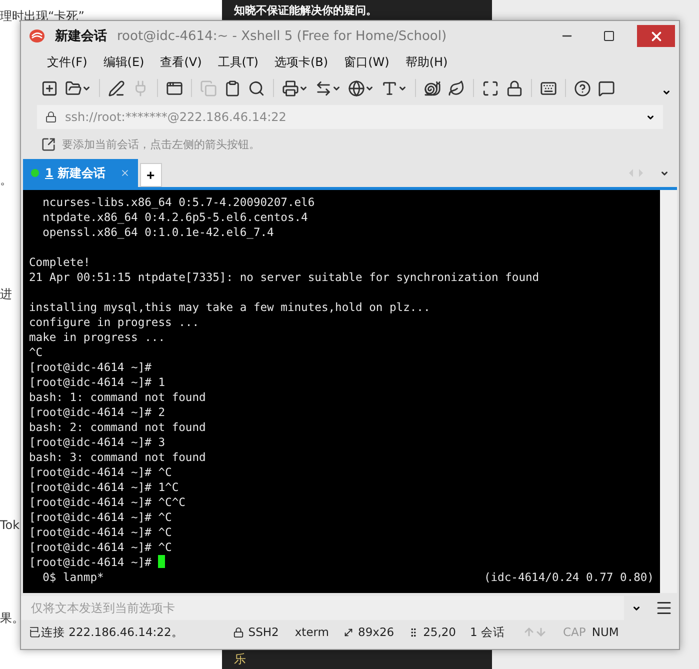  I want to click on page-text: Tok, so click(10, 525).